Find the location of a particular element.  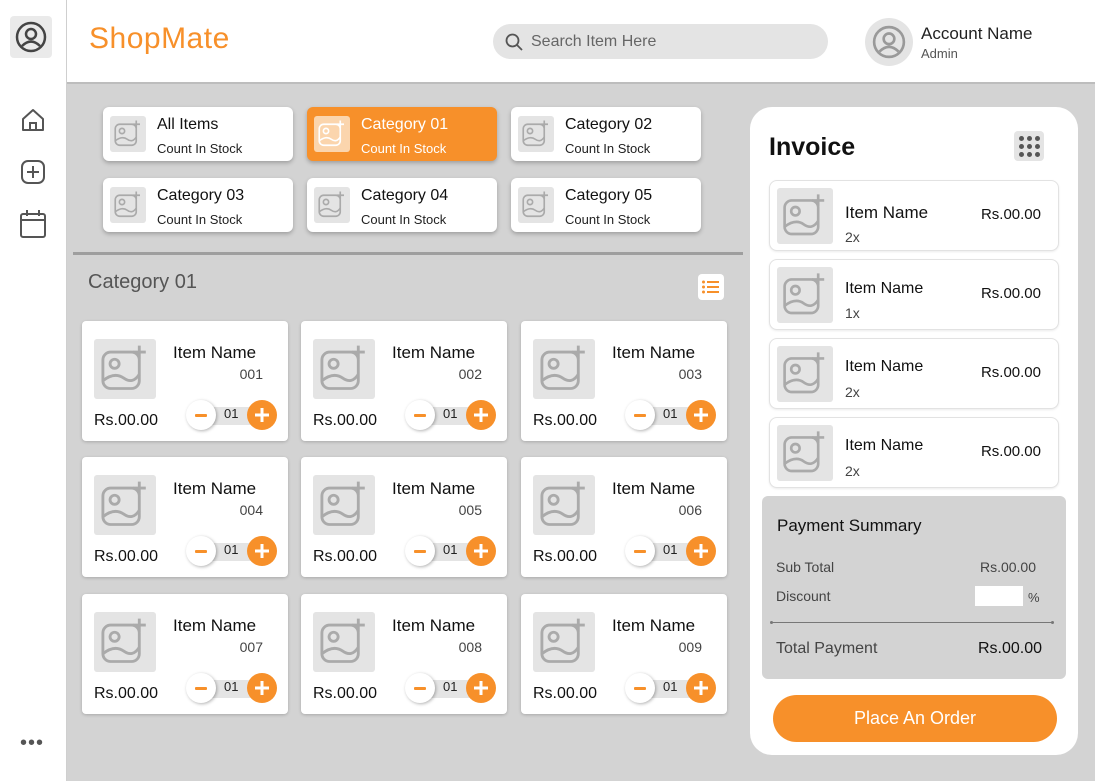

product-card: Item Name 004 Rs.00.00 01 is located at coordinates (185, 517).